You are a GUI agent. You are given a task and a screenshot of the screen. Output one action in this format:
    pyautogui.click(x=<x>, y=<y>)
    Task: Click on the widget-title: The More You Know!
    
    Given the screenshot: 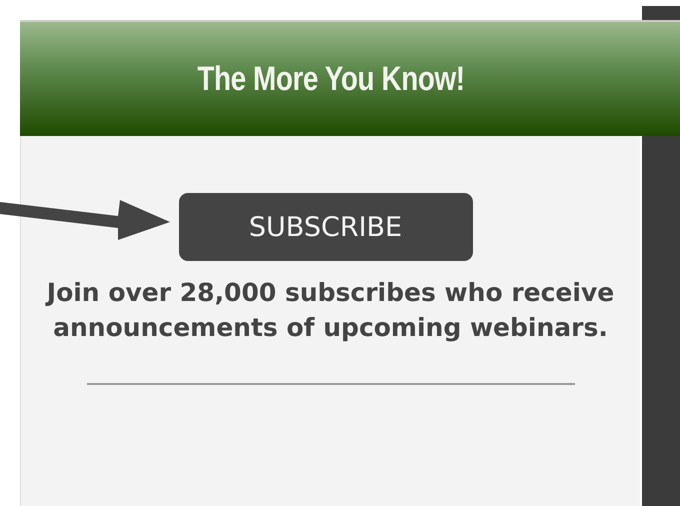 What is the action you would take?
    pyautogui.click(x=331, y=79)
    